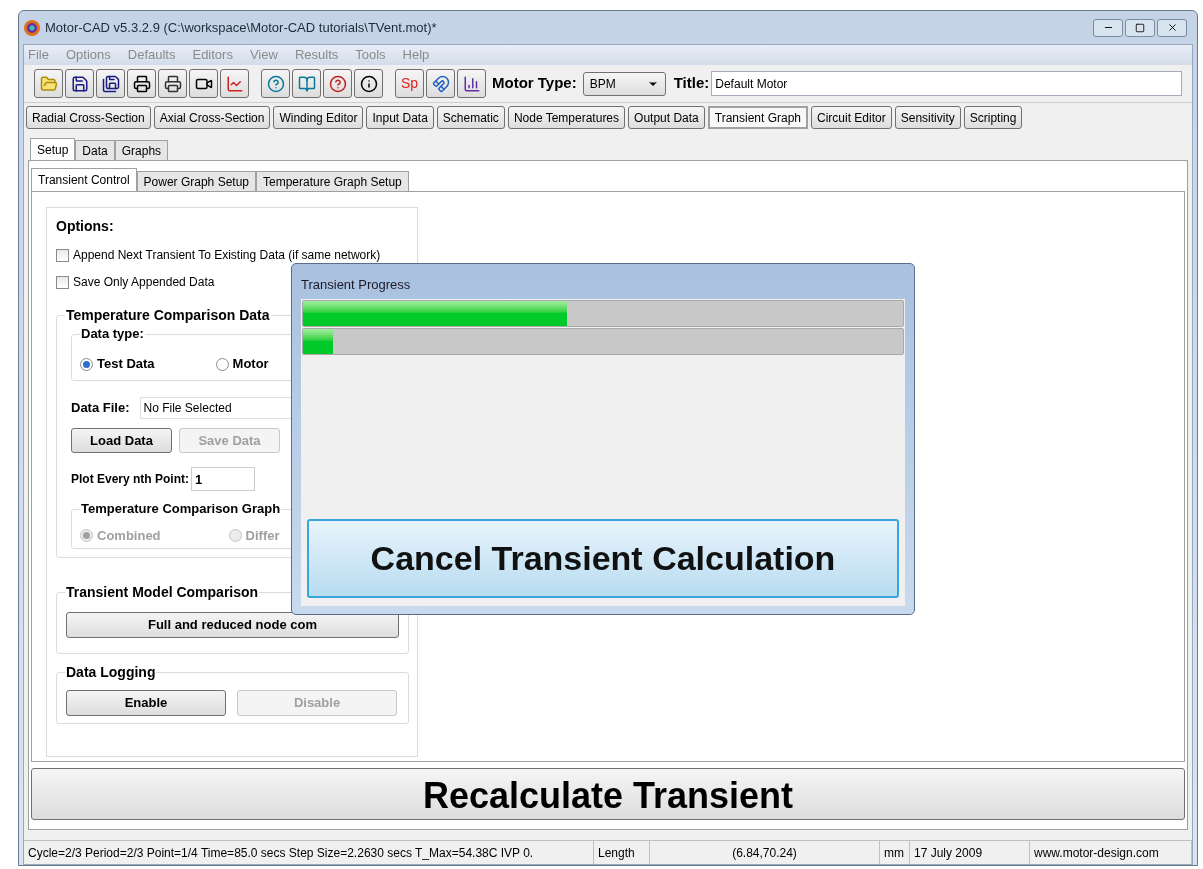 The image size is (1203, 869). I want to click on plot-point-field: 1, so click(223, 479).